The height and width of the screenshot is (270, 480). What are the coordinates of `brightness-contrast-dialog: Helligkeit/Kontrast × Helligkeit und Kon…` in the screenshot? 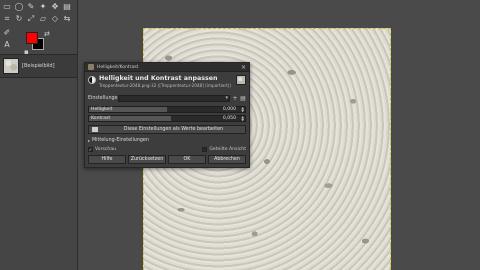 It's located at (167, 115).